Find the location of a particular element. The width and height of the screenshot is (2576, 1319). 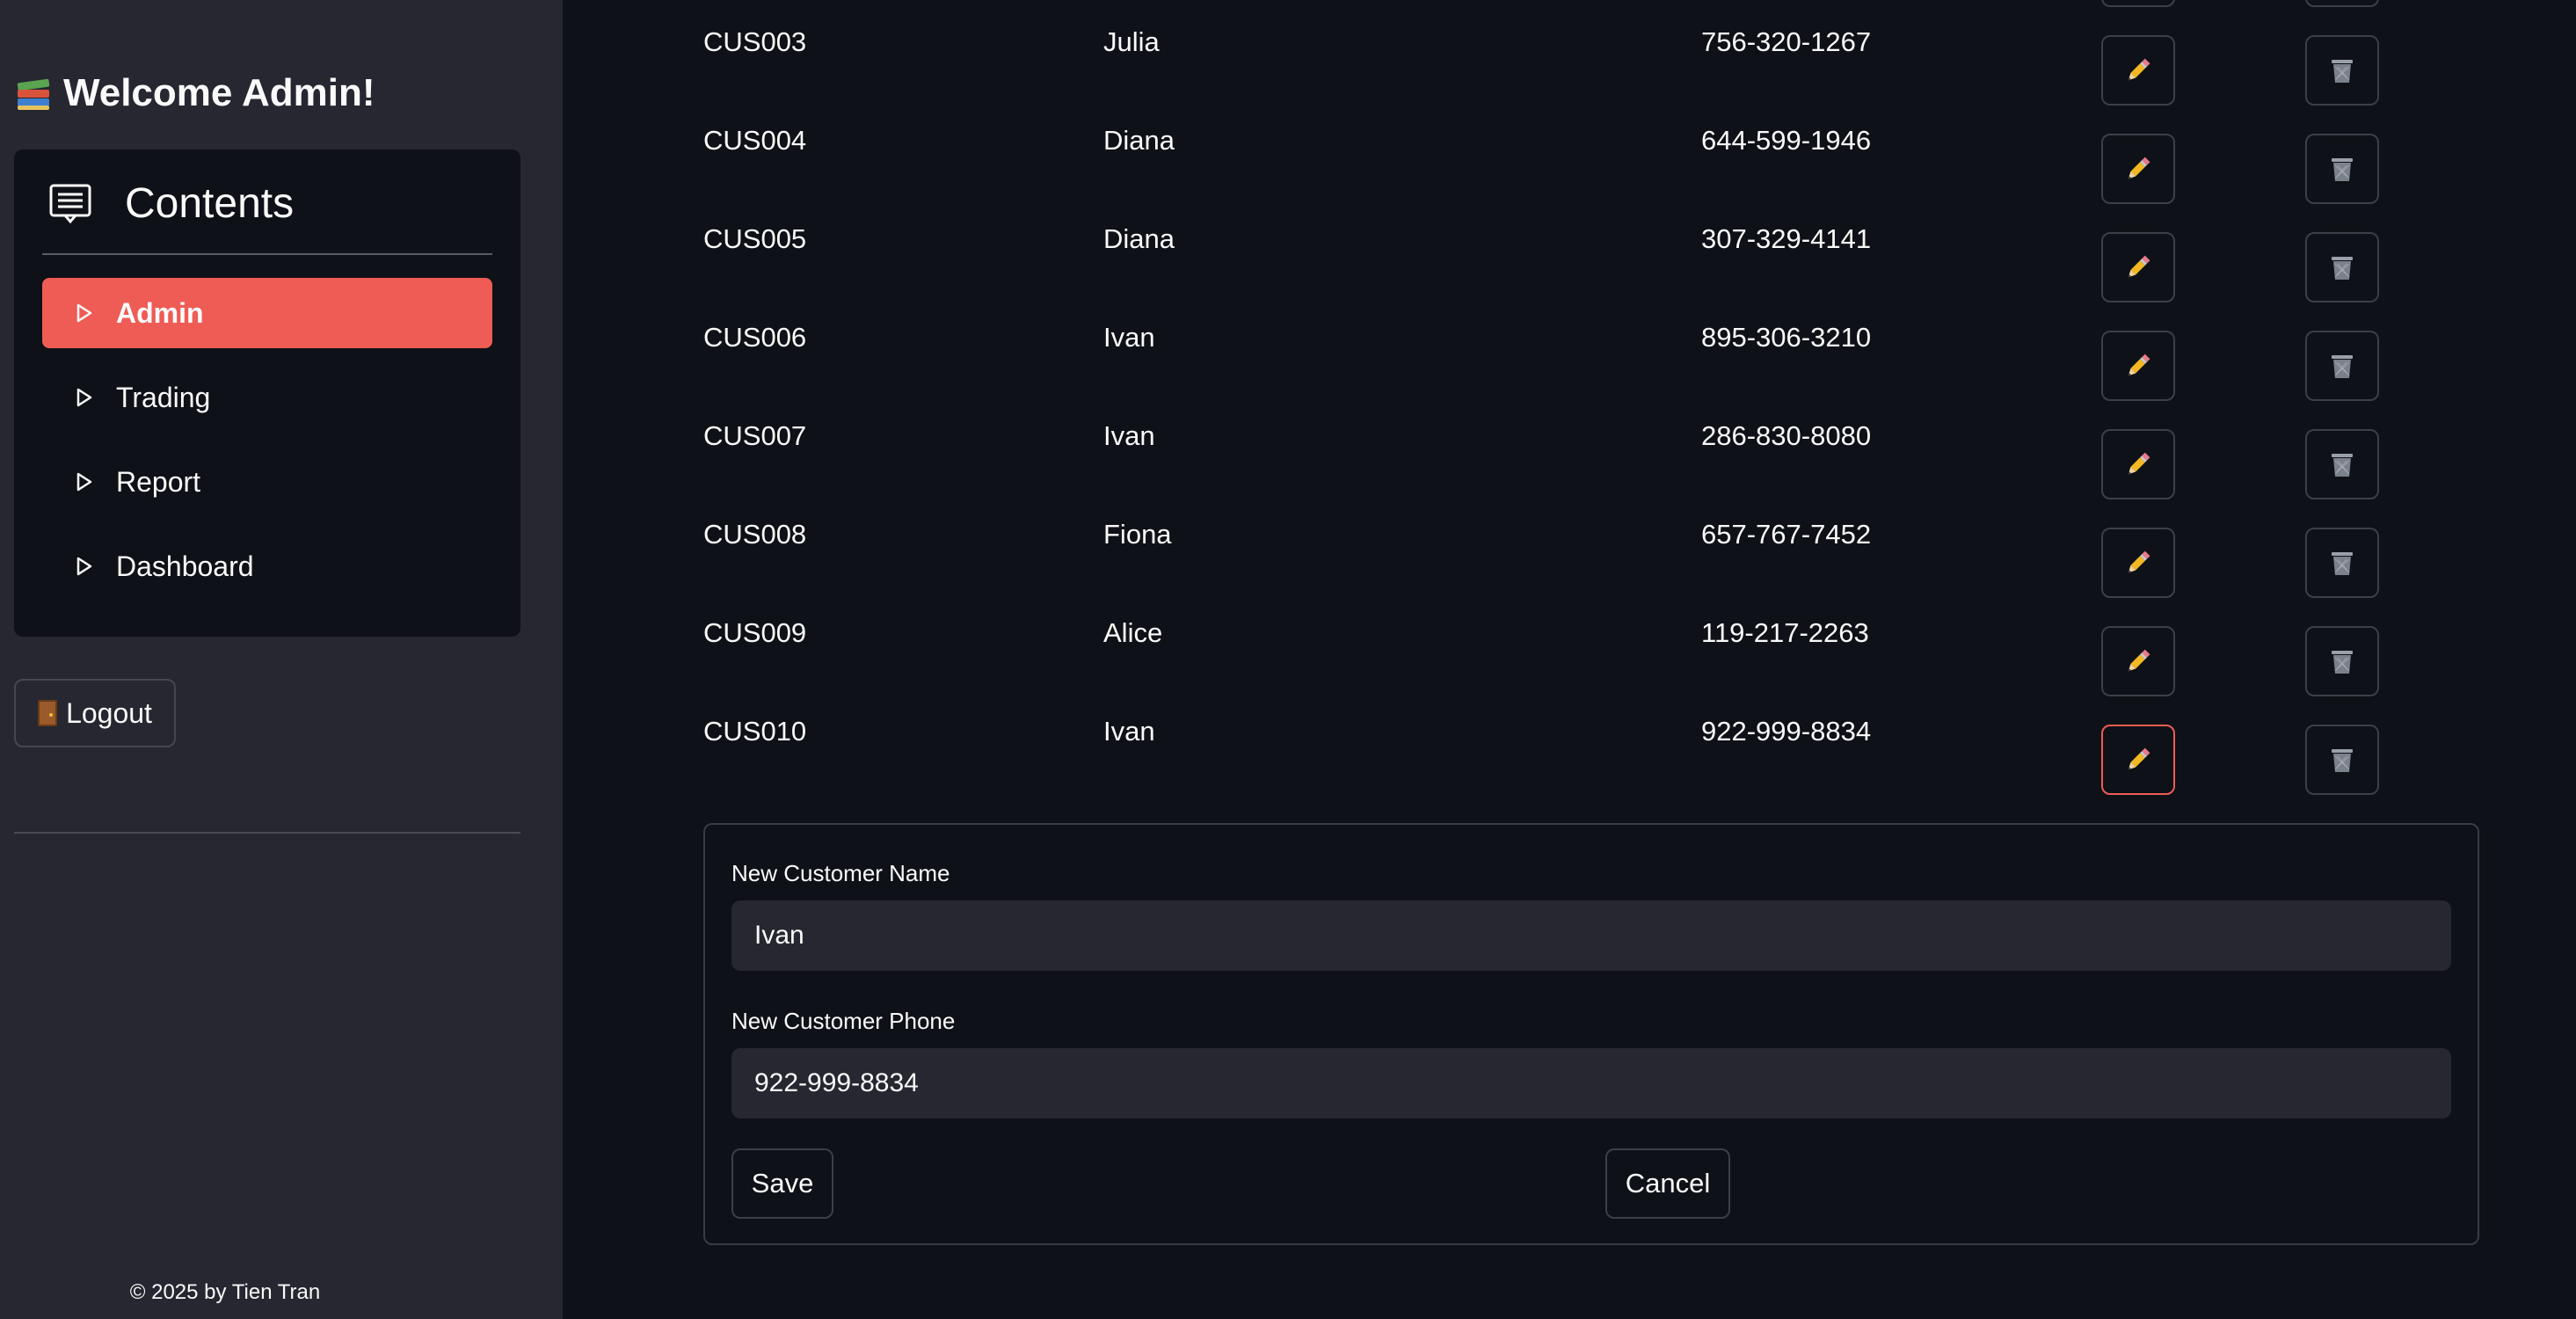

logout-label: Logout is located at coordinates (109, 712).